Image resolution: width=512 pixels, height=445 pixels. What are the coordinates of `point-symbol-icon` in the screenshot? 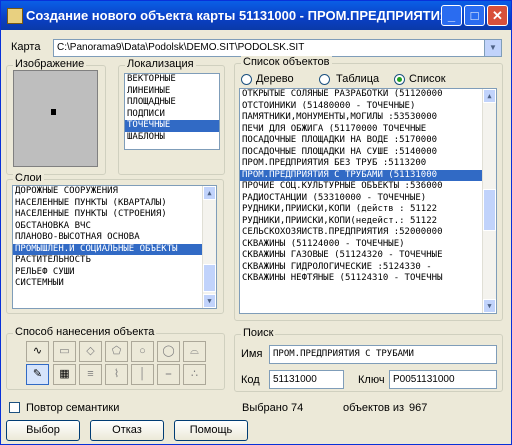 It's located at (53, 112).